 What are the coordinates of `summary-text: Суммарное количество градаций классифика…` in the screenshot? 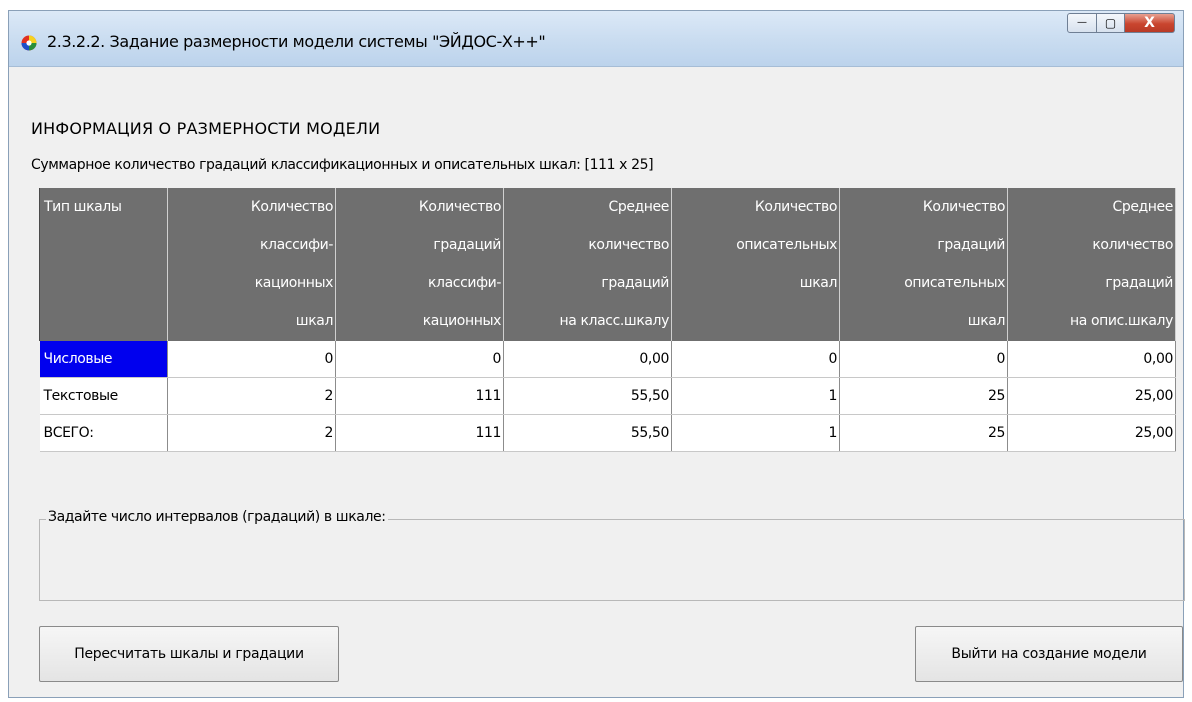 It's located at (342, 165).